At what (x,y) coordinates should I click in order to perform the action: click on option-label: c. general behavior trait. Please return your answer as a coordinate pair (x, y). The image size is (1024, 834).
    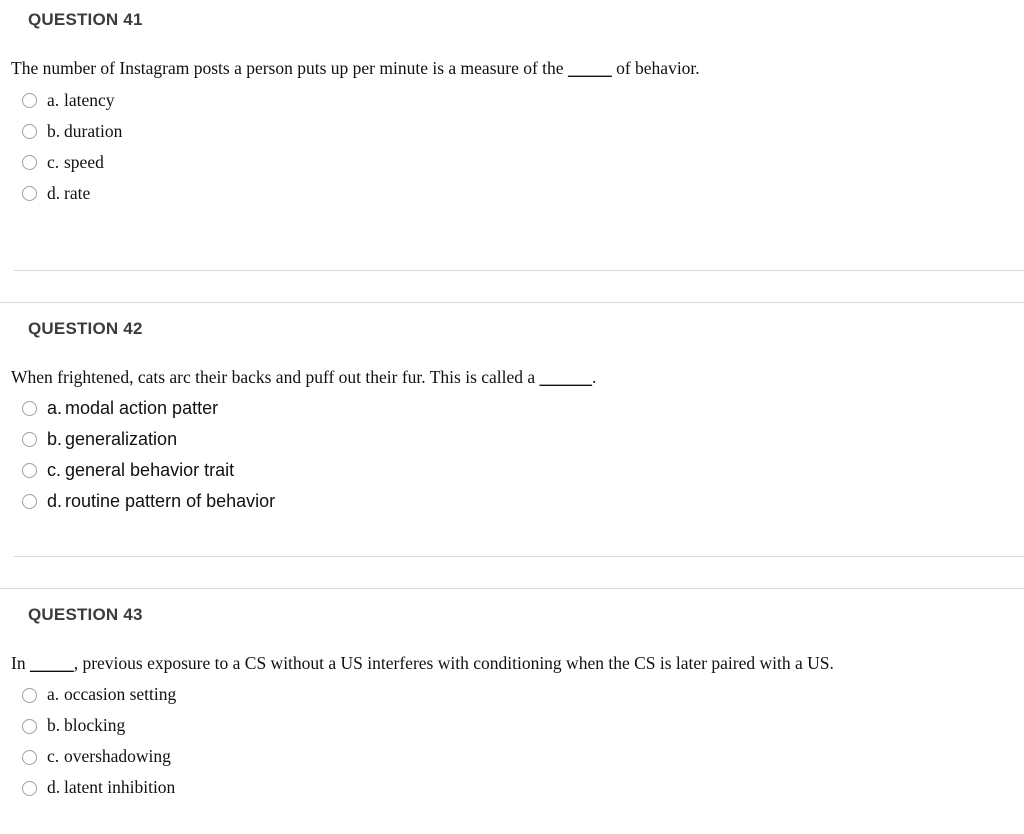
    Looking at the image, I should click on (140, 470).